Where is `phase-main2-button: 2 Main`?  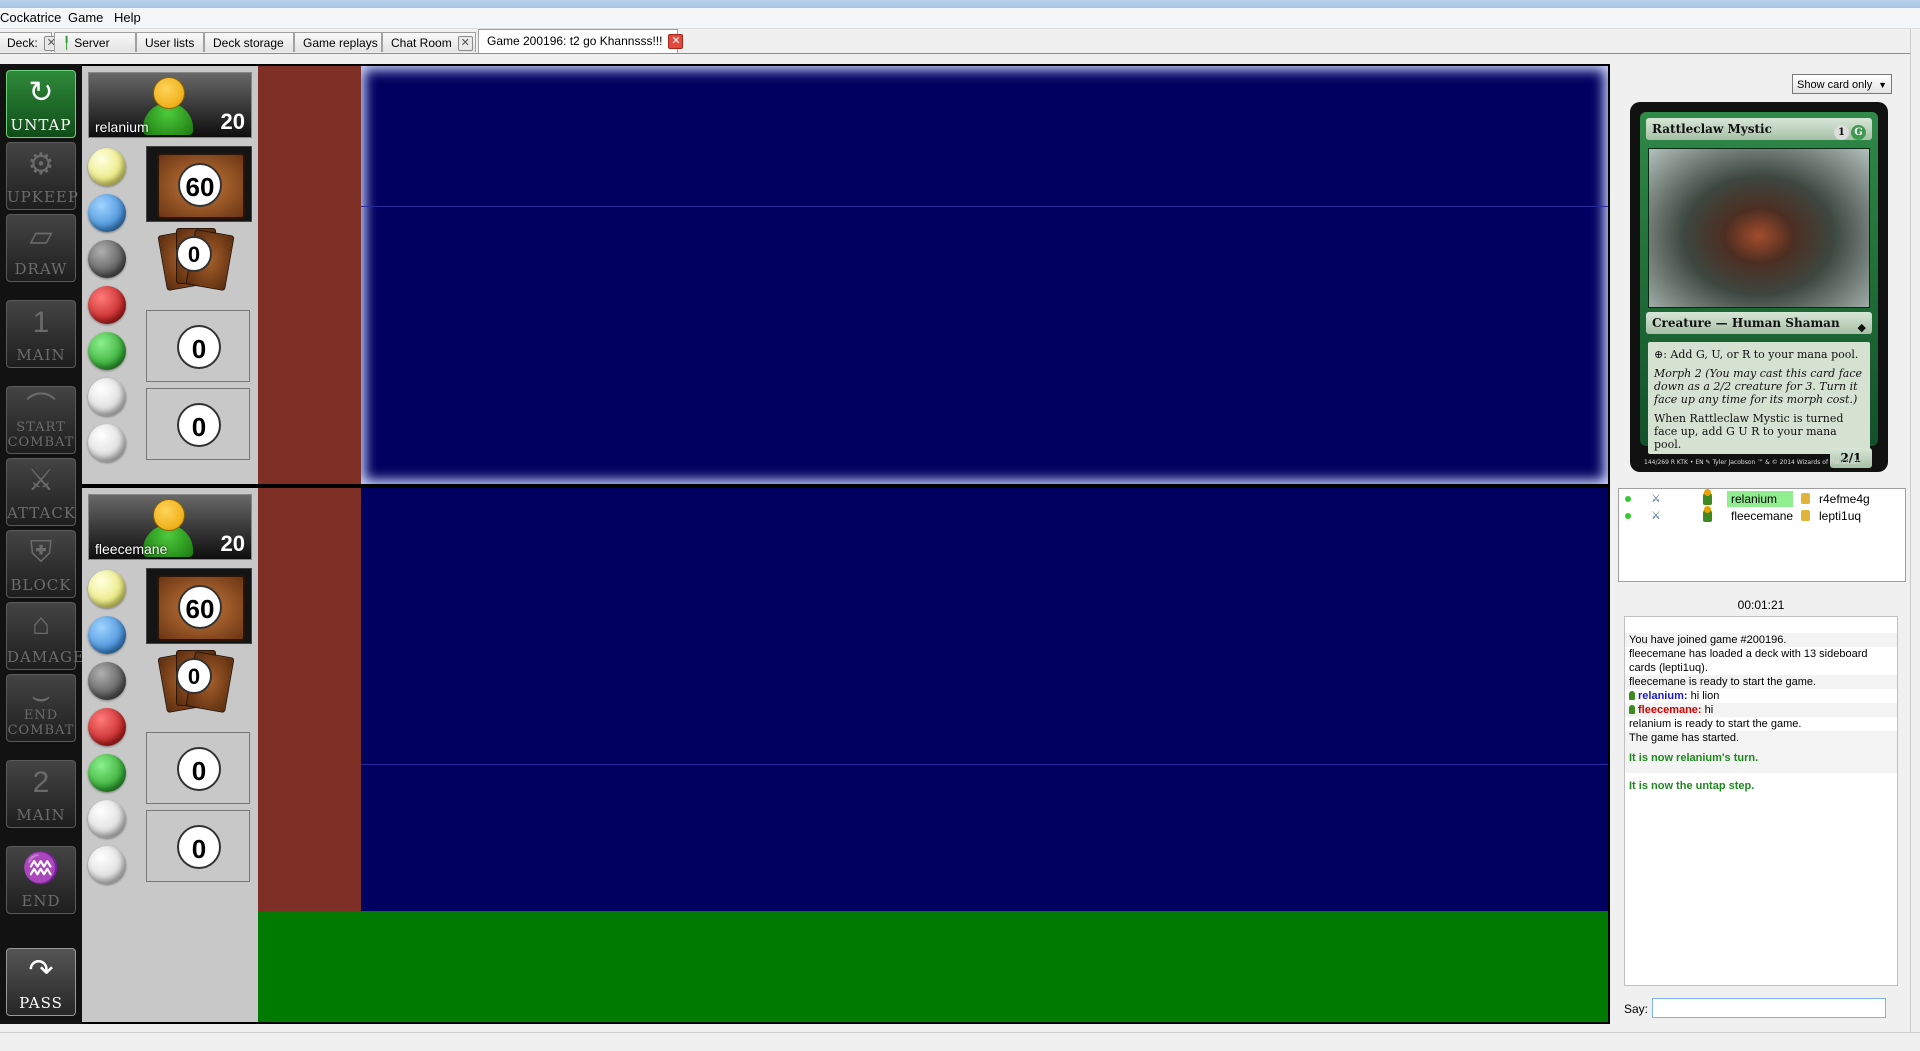
phase-main2-button: 2 Main is located at coordinates (41, 794).